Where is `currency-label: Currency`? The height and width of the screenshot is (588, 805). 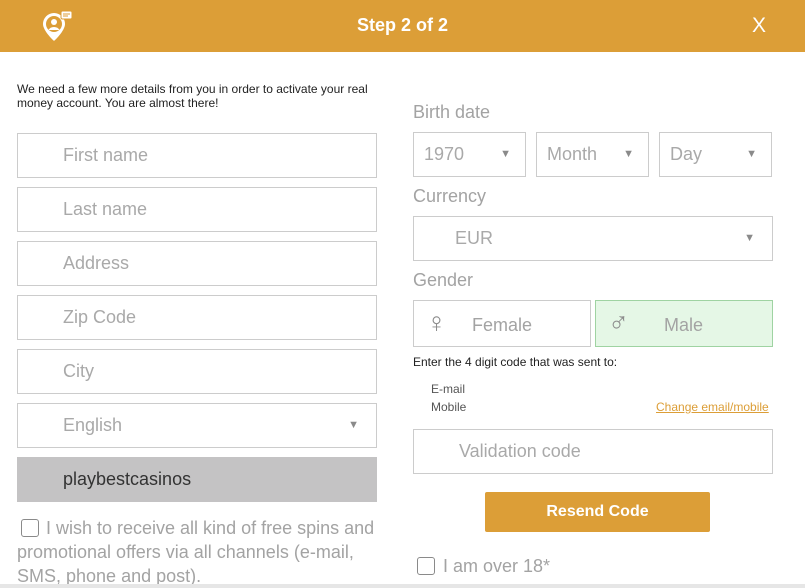 currency-label: Currency is located at coordinates (450, 196).